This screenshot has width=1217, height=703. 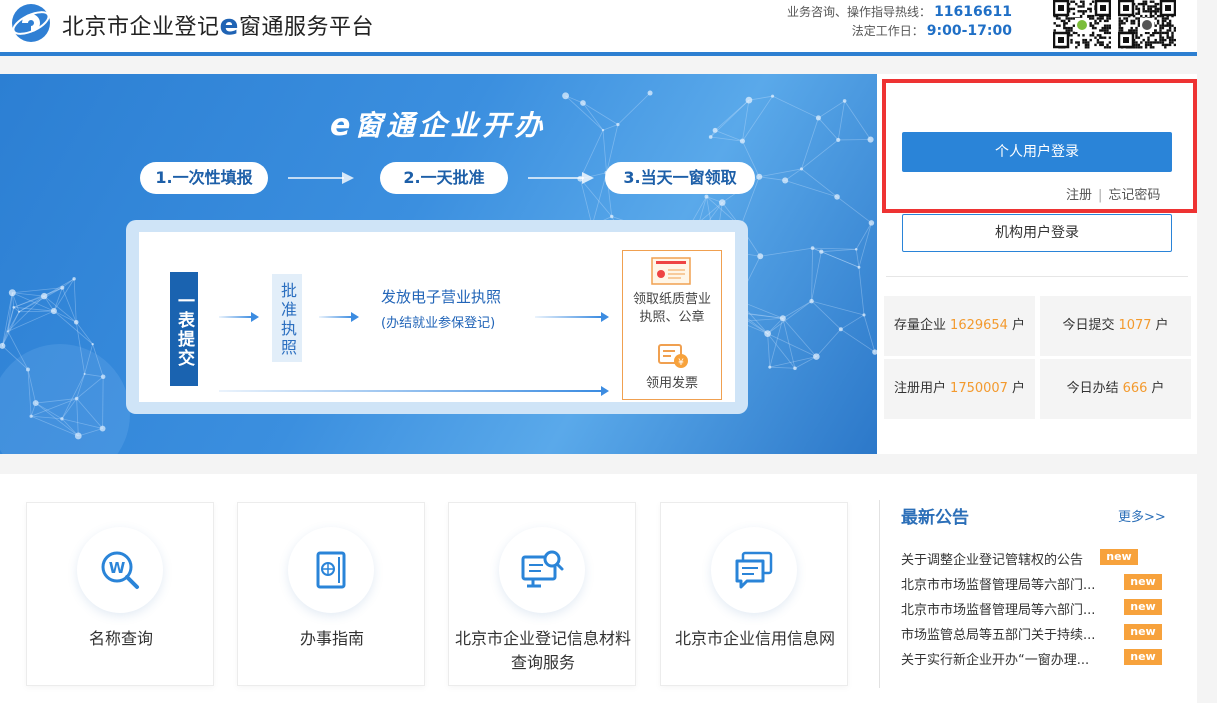 I want to click on credit-chat-icon, so click(x=754, y=570).